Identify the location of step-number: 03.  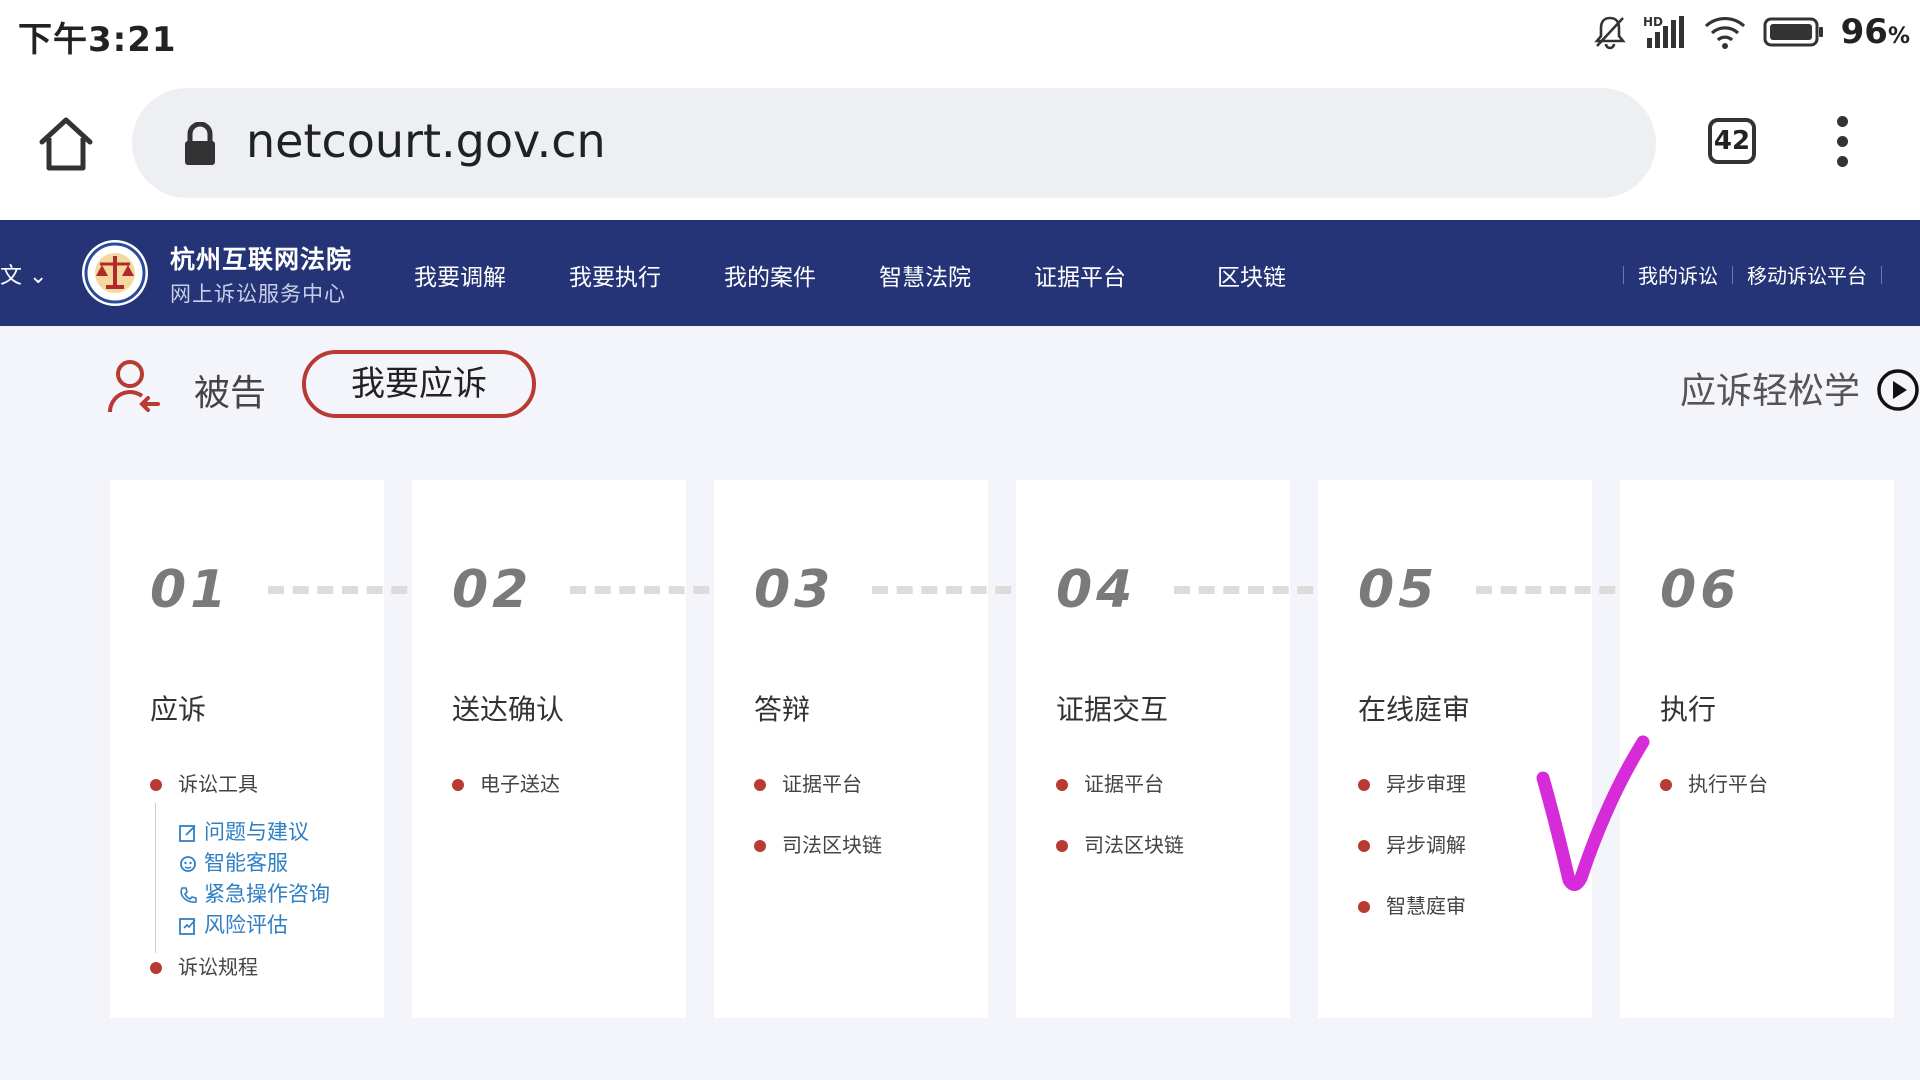
(794, 590).